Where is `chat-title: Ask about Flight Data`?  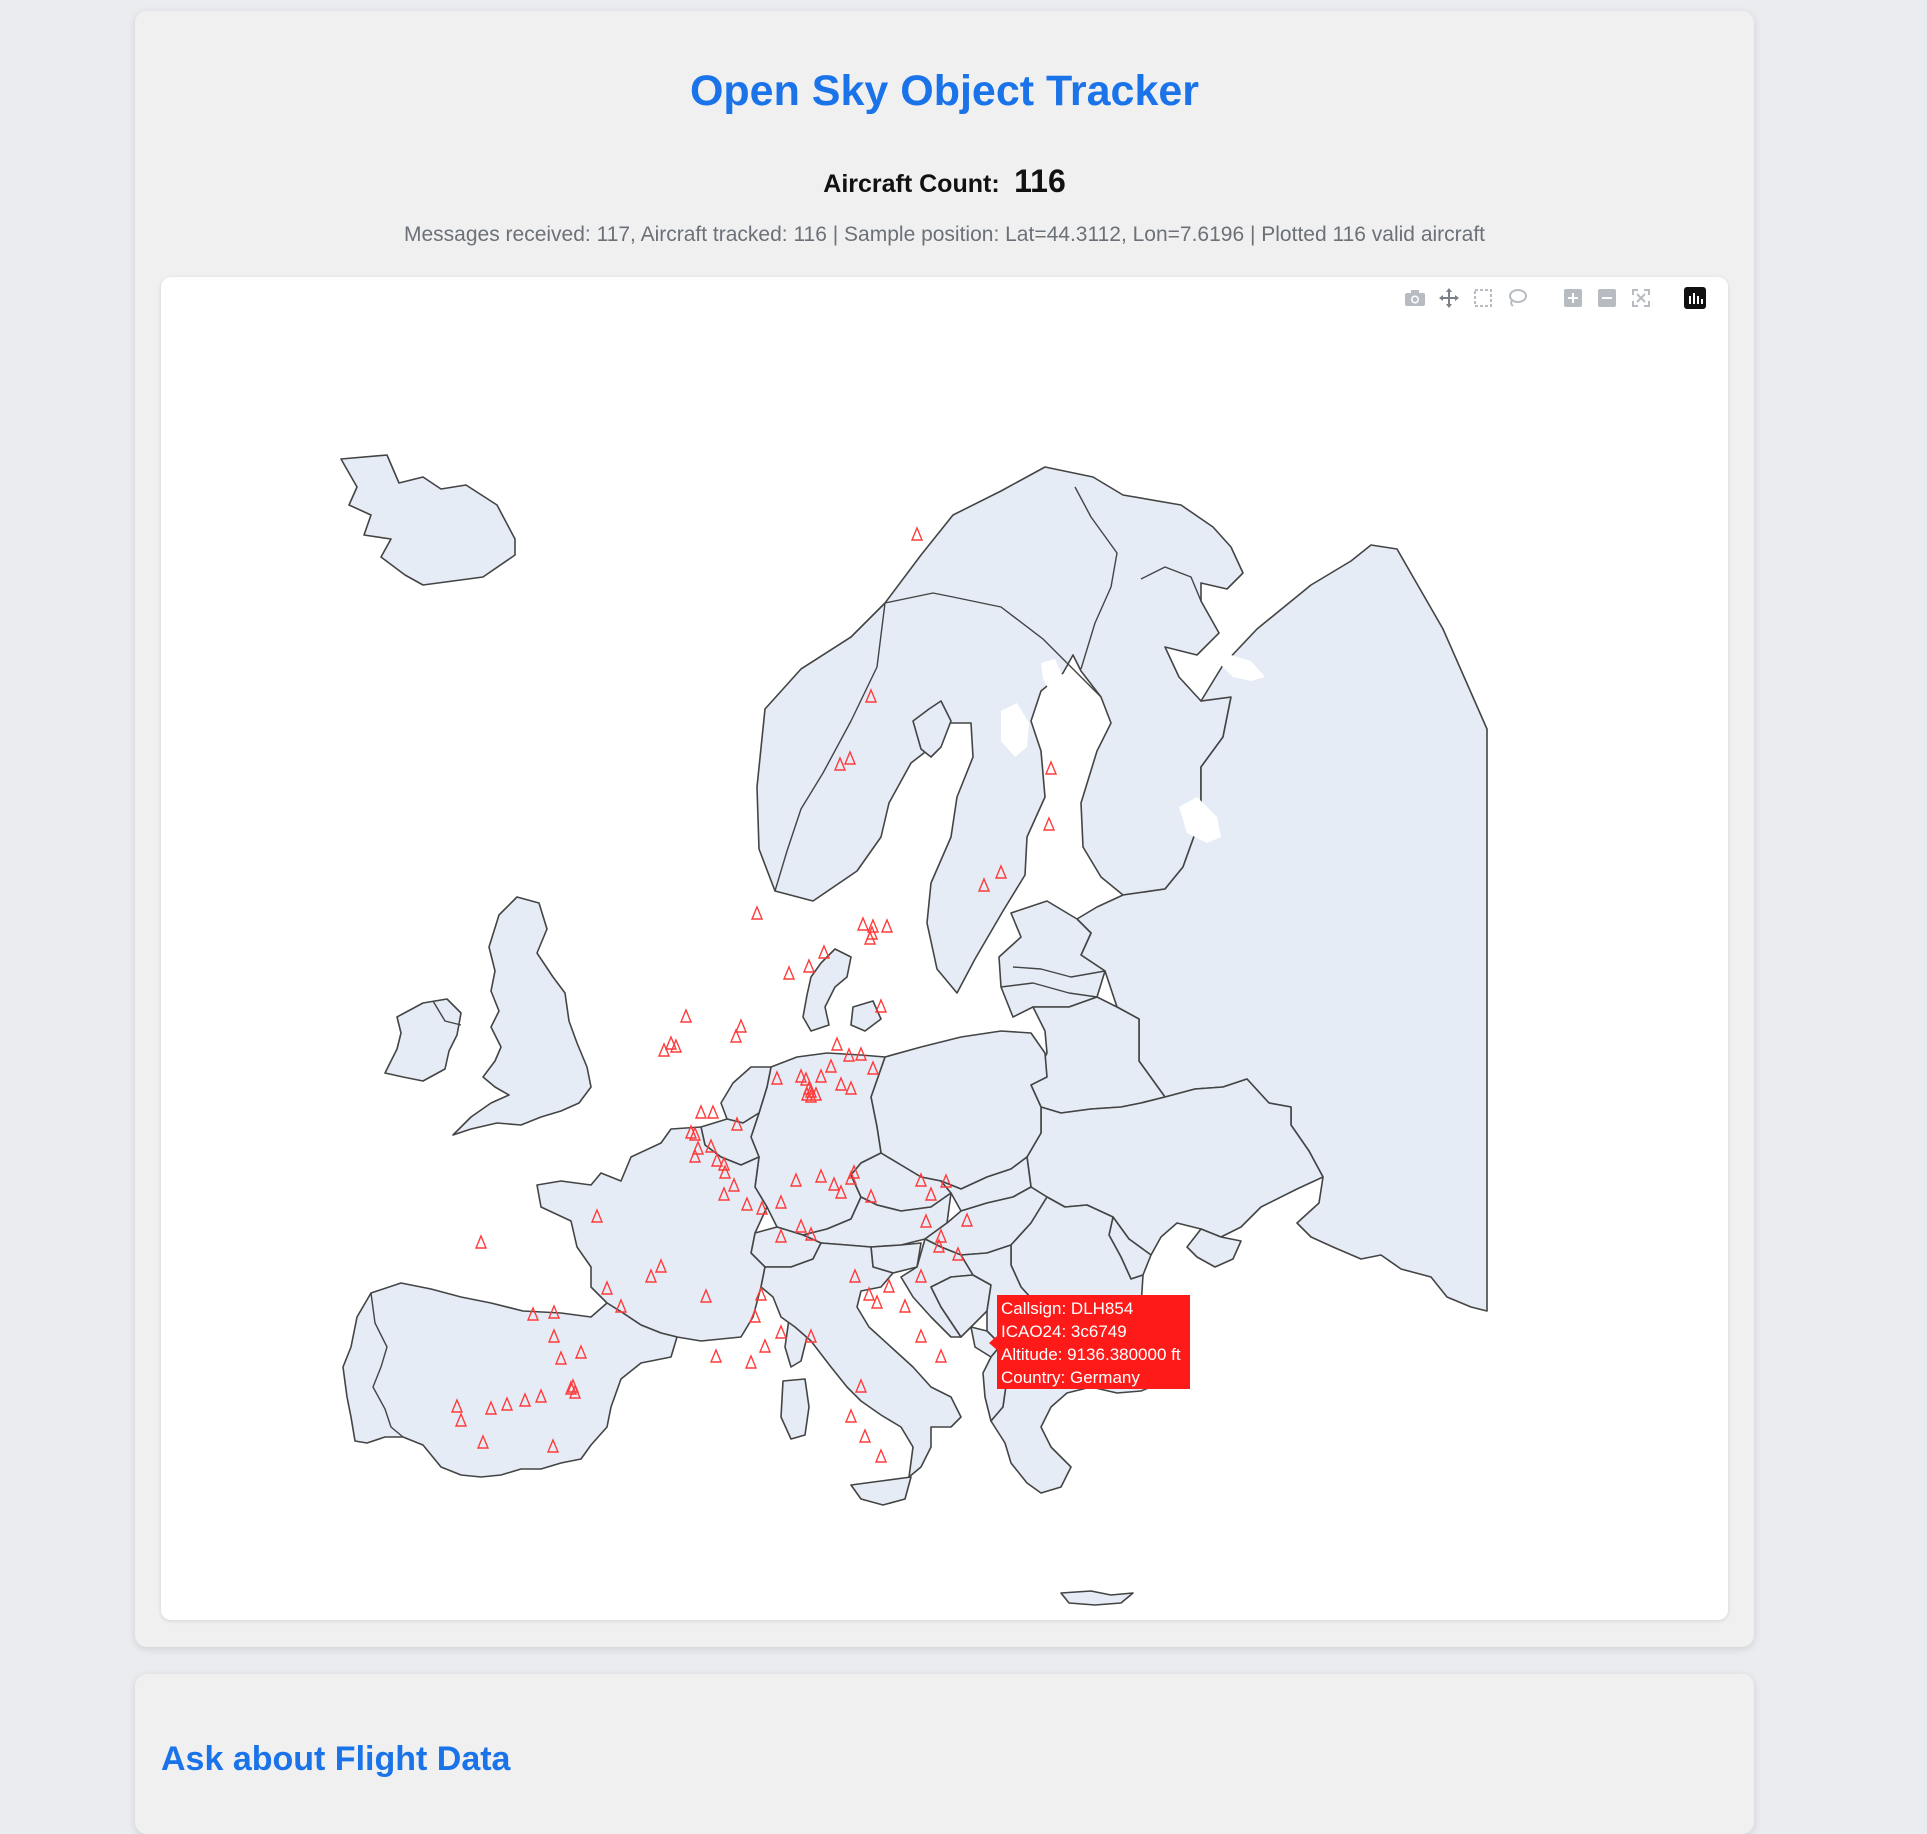
chat-title: Ask about Flight Data is located at coordinates (336, 1759).